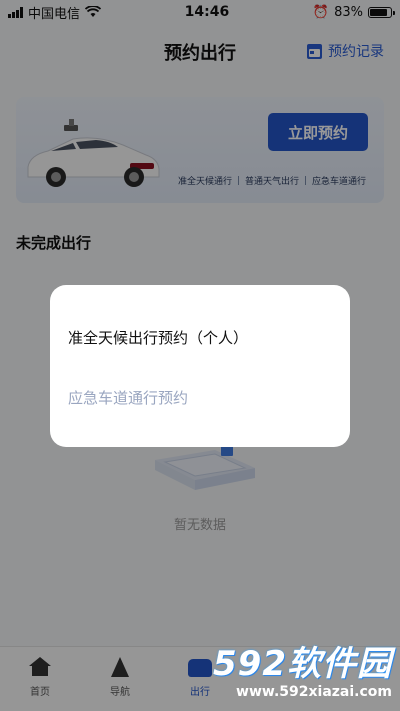 The image size is (400, 711). Describe the element at coordinates (302, 664) in the screenshot. I see `watermark-brand: 592软件园` at that location.